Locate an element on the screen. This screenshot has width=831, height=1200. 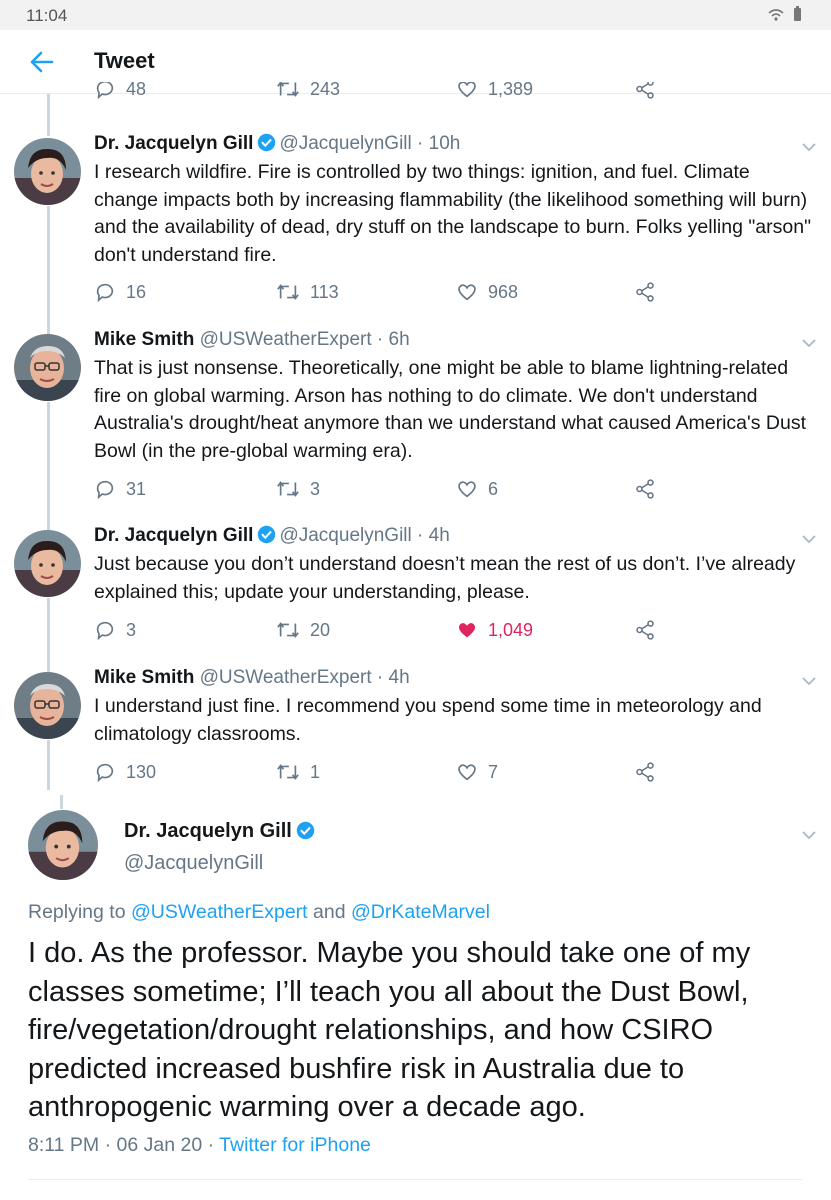
like-count: 1,049 is located at coordinates (511, 629).